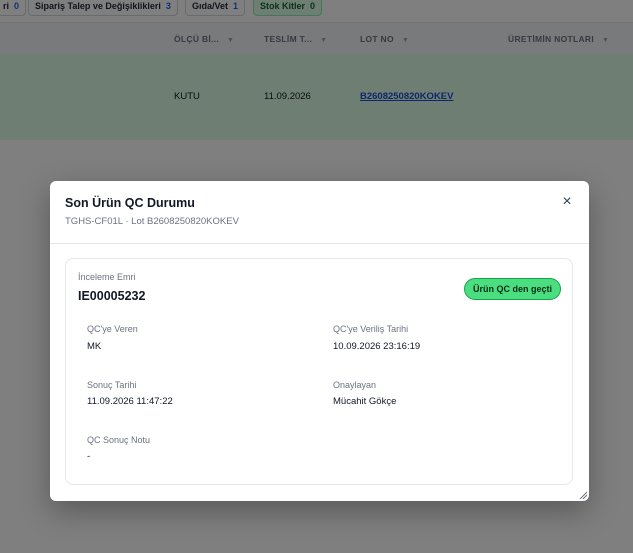 This screenshot has width=633, height=553. What do you see at coordinates (567, 202) in the screenshot?
I see `close-icon: ×` at bounding box center [567, 202].